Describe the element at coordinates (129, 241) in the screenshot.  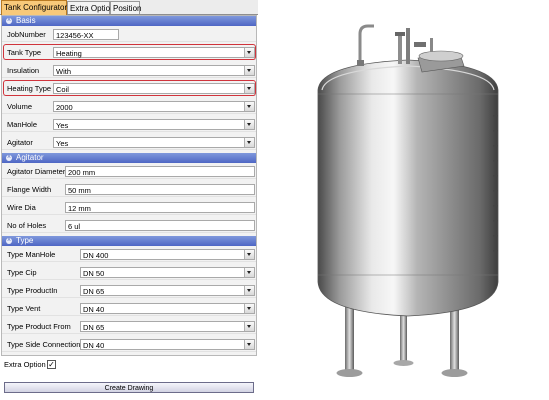
I see `section-header-type: ˄ Type` at that location.